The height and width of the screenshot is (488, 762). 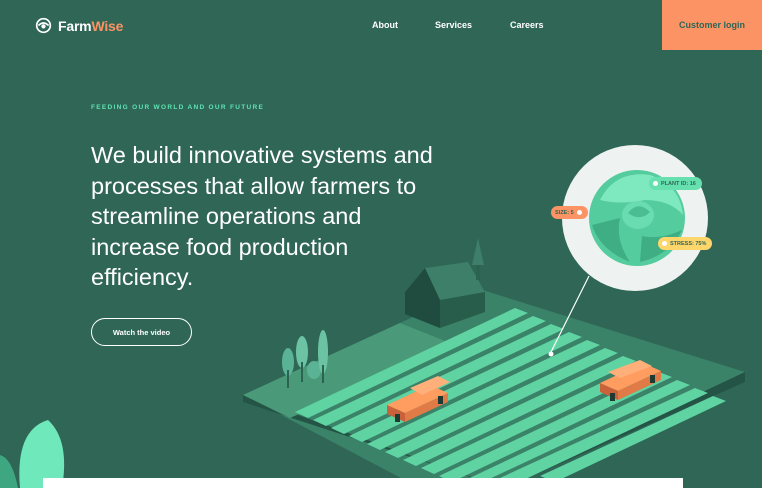 I want to click on barn, so click(x=445, y=283).